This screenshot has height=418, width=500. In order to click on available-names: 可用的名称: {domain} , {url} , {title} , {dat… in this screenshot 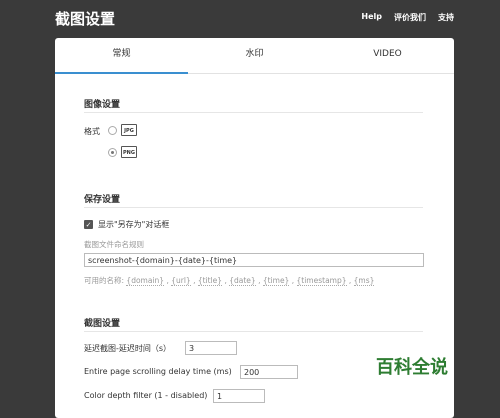, I will do `click(229, 281)`.